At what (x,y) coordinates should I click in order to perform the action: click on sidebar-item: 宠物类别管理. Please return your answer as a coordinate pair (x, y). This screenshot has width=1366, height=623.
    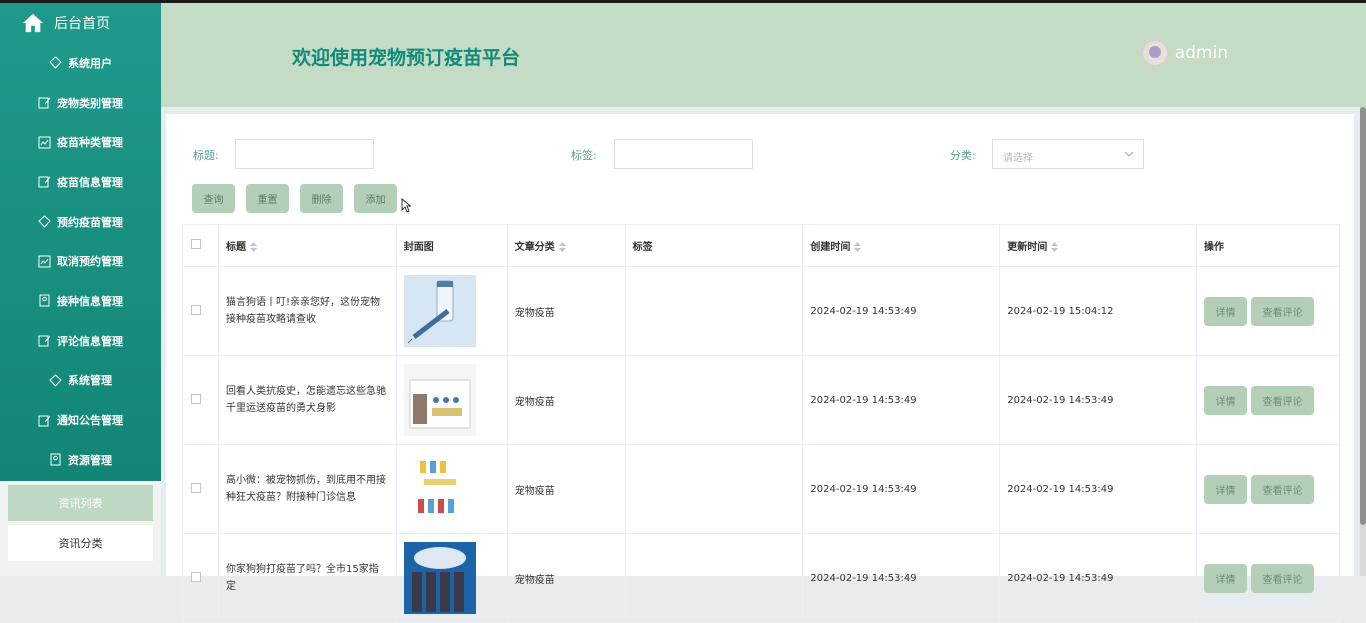
    Looking at the image, I should click on (80, 103).